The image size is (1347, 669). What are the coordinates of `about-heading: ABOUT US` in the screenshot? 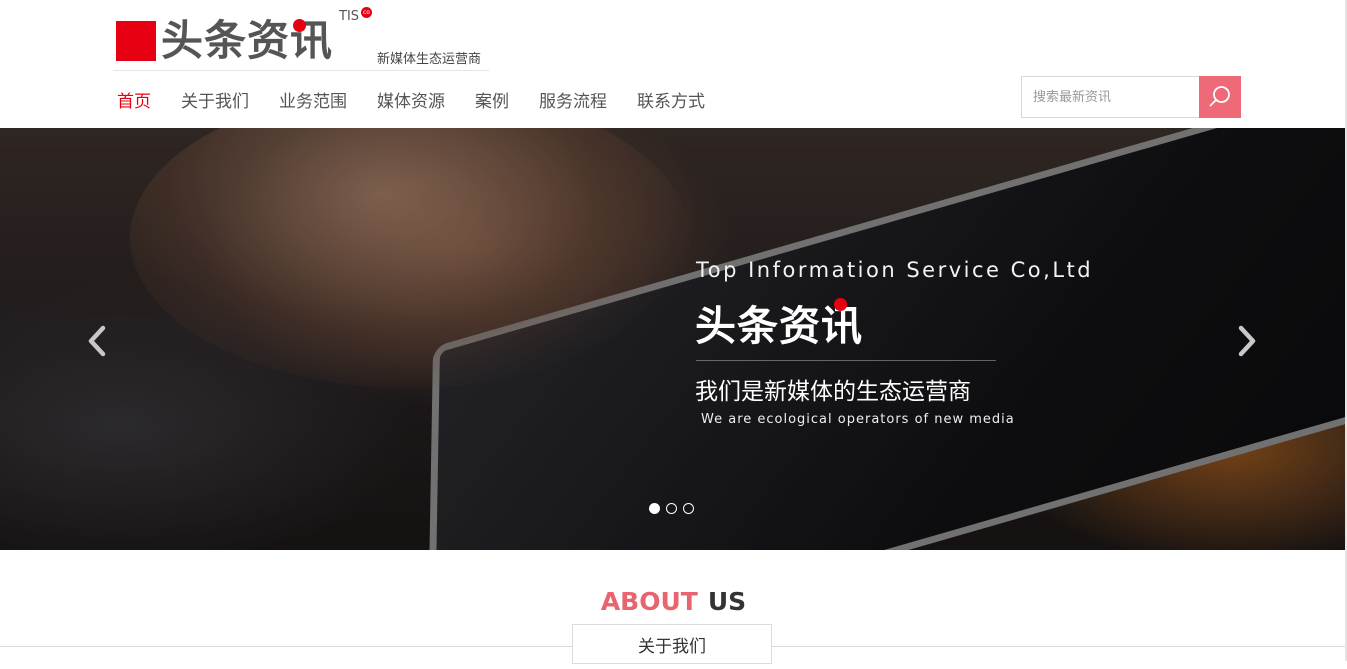 It's located at (673, 601).